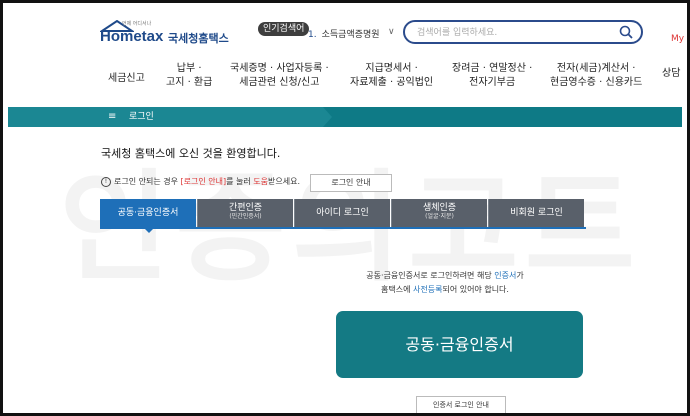 The width and height of the screenshot is (690, 416). I want to click on tab-sublabel: (얼굴·지문), so click(439, 216).